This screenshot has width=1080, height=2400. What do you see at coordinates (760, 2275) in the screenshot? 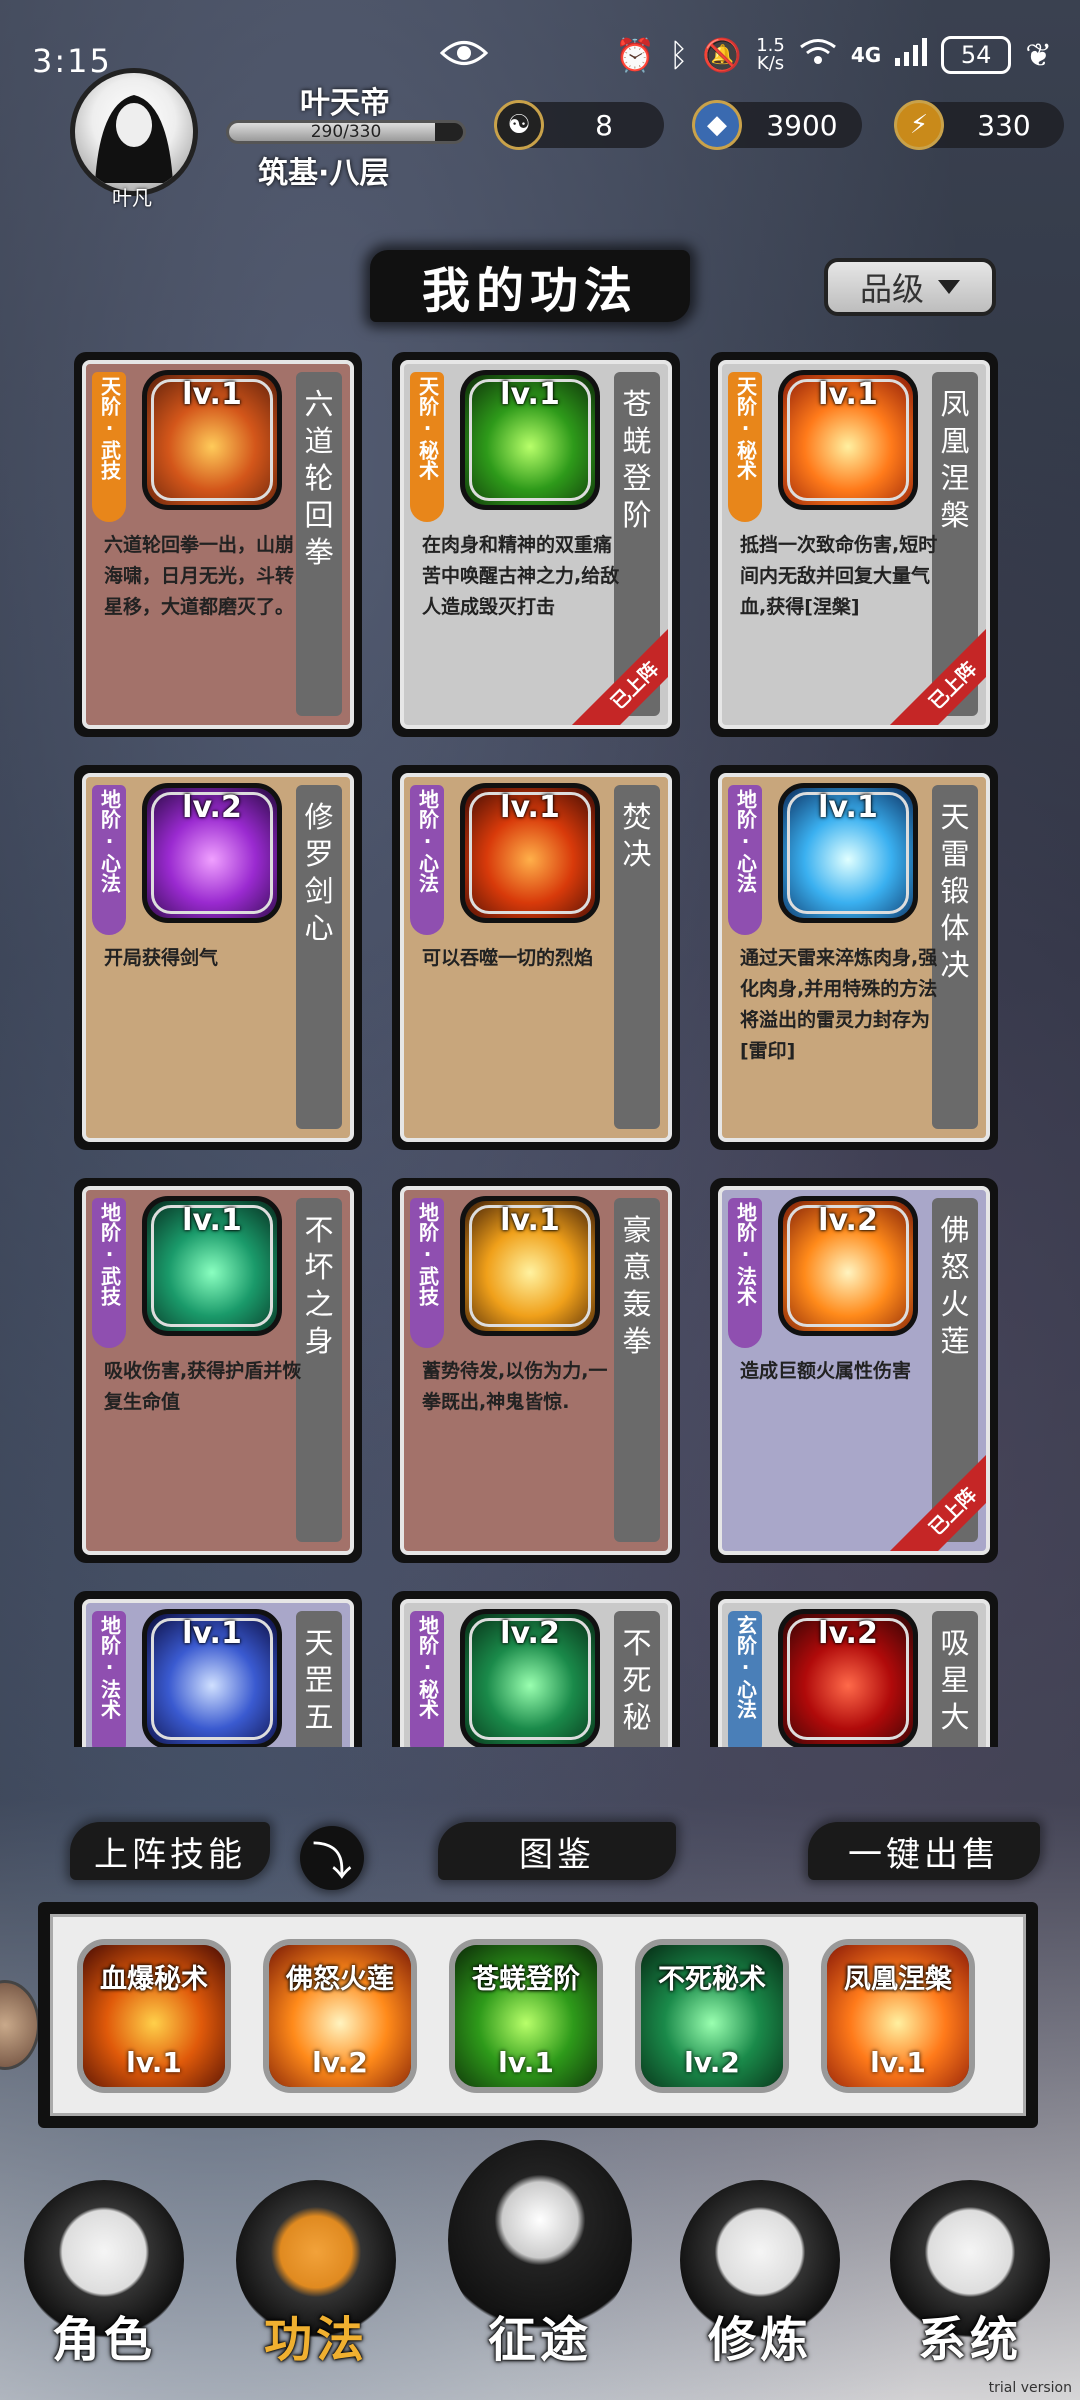
I see `nav-cultivate: 修炼` at bounding box center [760, 2275].